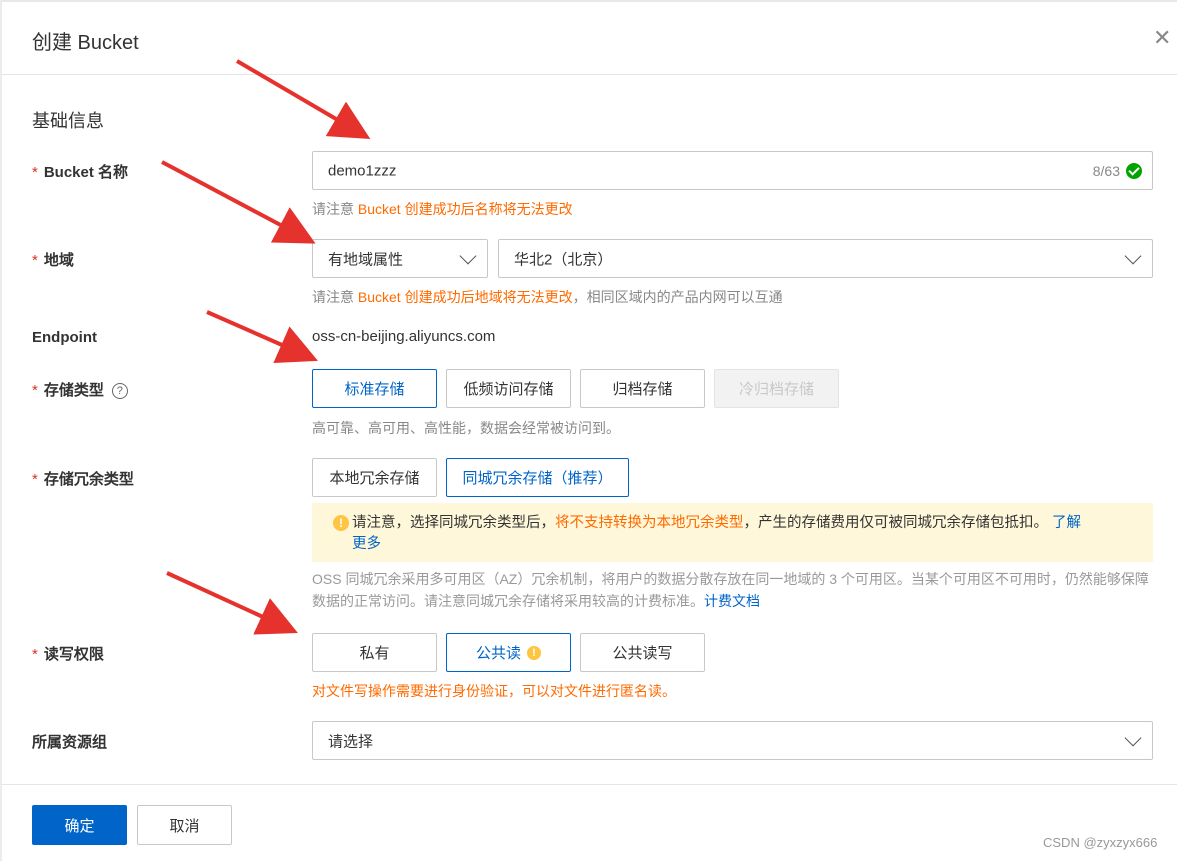  Describe the element at coordinates (68, 654) in the screenshot. I see `acl-label: * 读写权限` at that location.